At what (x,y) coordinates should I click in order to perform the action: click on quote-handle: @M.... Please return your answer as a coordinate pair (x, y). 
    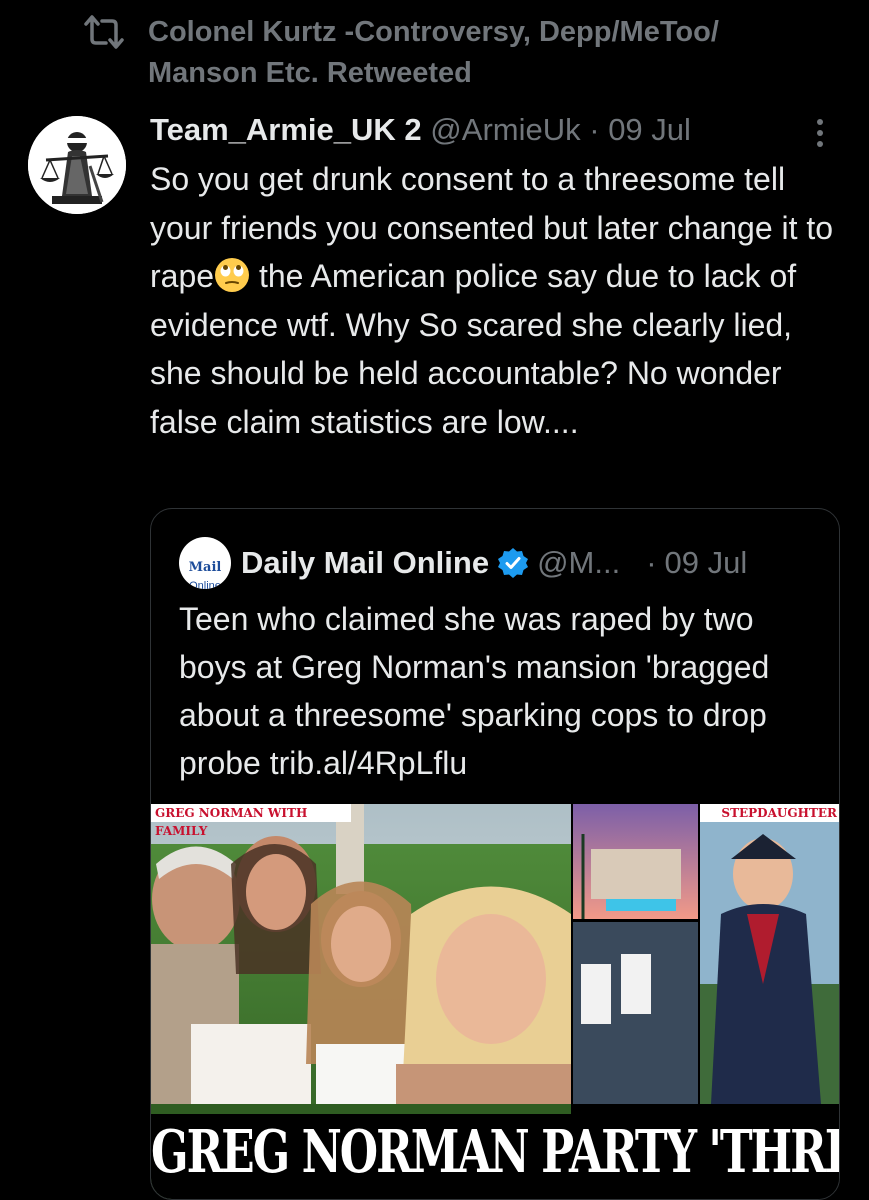
    Looking at the image, I should click on (578, 563).